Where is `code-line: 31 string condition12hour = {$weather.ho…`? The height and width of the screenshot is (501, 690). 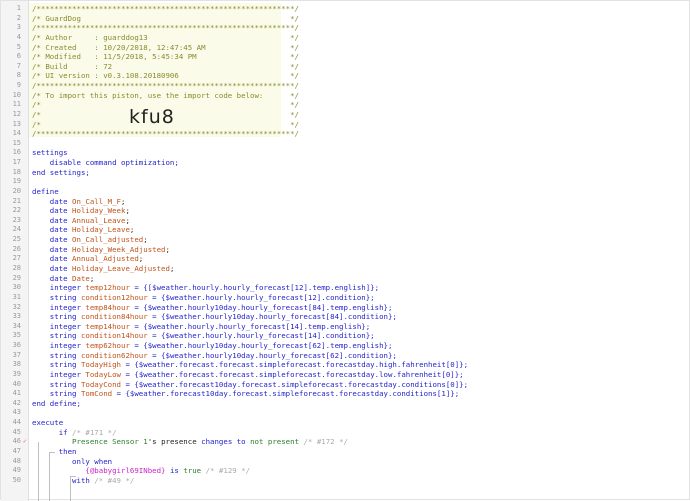 code-line: 31 string condition12hour = {$weather.ho… is located at coordinates (345, 298).